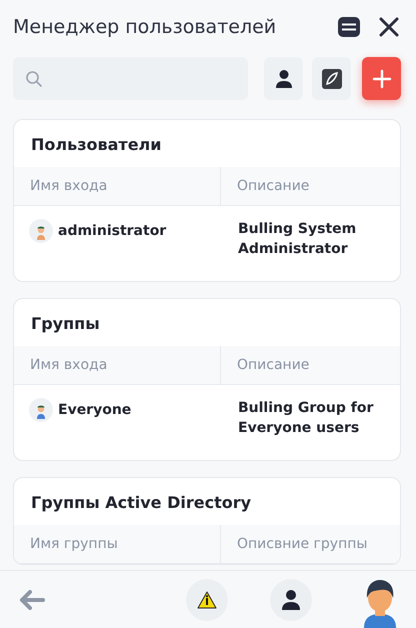 Image resolution: width=416 pixels, height=628 pixels. I want to click on column-header: Описвние группы, so click(310, 544).